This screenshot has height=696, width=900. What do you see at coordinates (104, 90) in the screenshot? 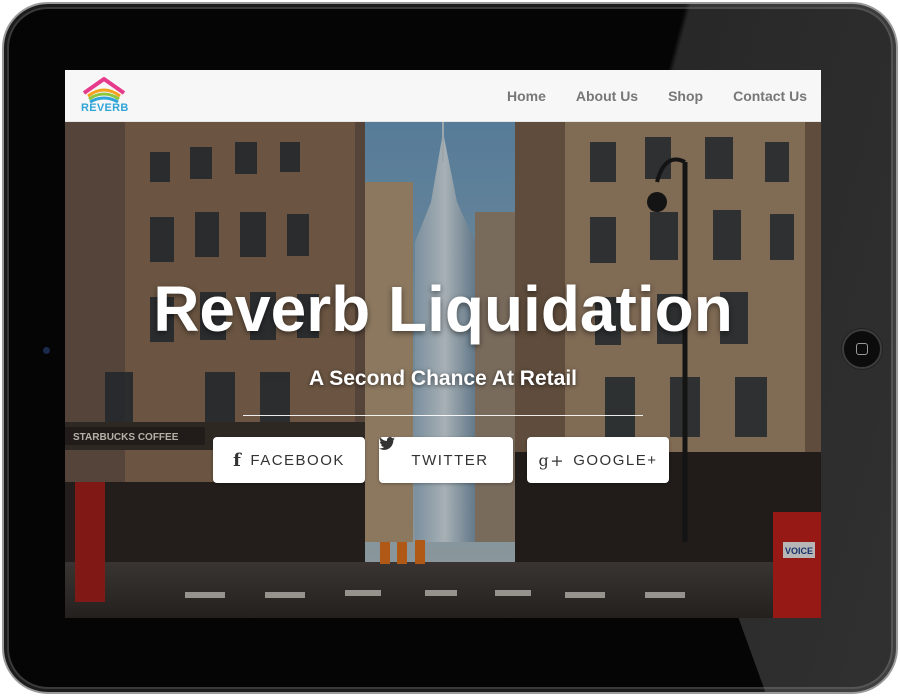
I see `logo-house-icon` at bounding box center [104, 90].